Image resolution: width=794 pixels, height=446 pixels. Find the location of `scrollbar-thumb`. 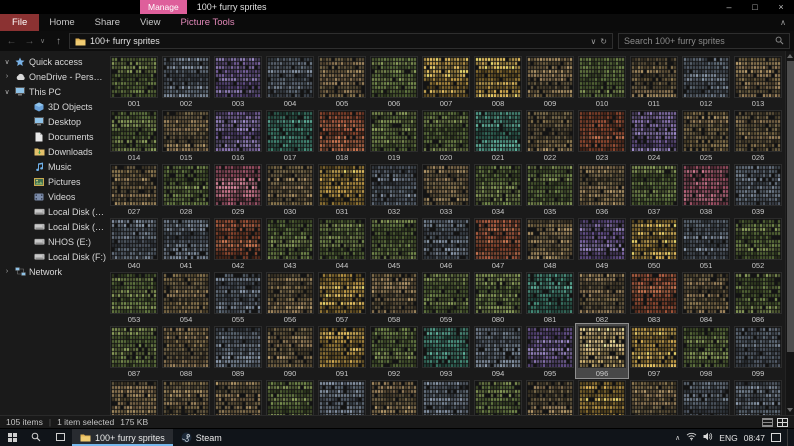

scrollbar-thumb is located at coordinates (790, 207).